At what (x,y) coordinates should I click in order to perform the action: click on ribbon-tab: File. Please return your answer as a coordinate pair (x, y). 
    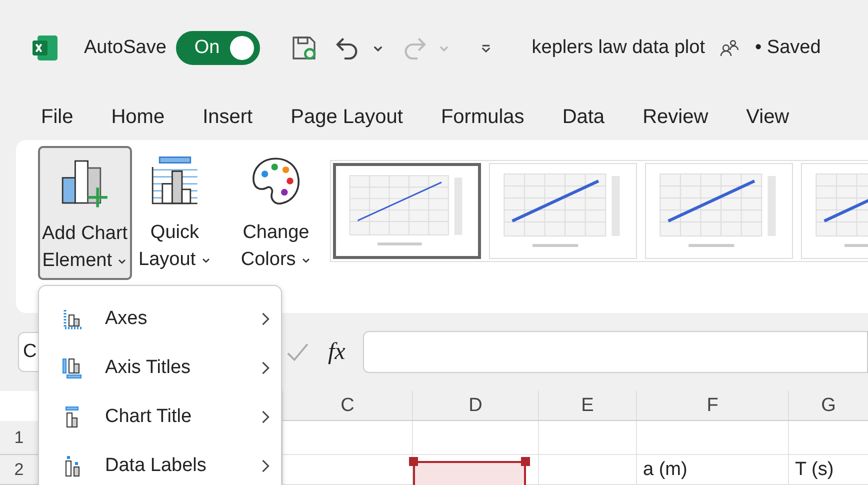
    Looking at the image, I should click on (57, 117).